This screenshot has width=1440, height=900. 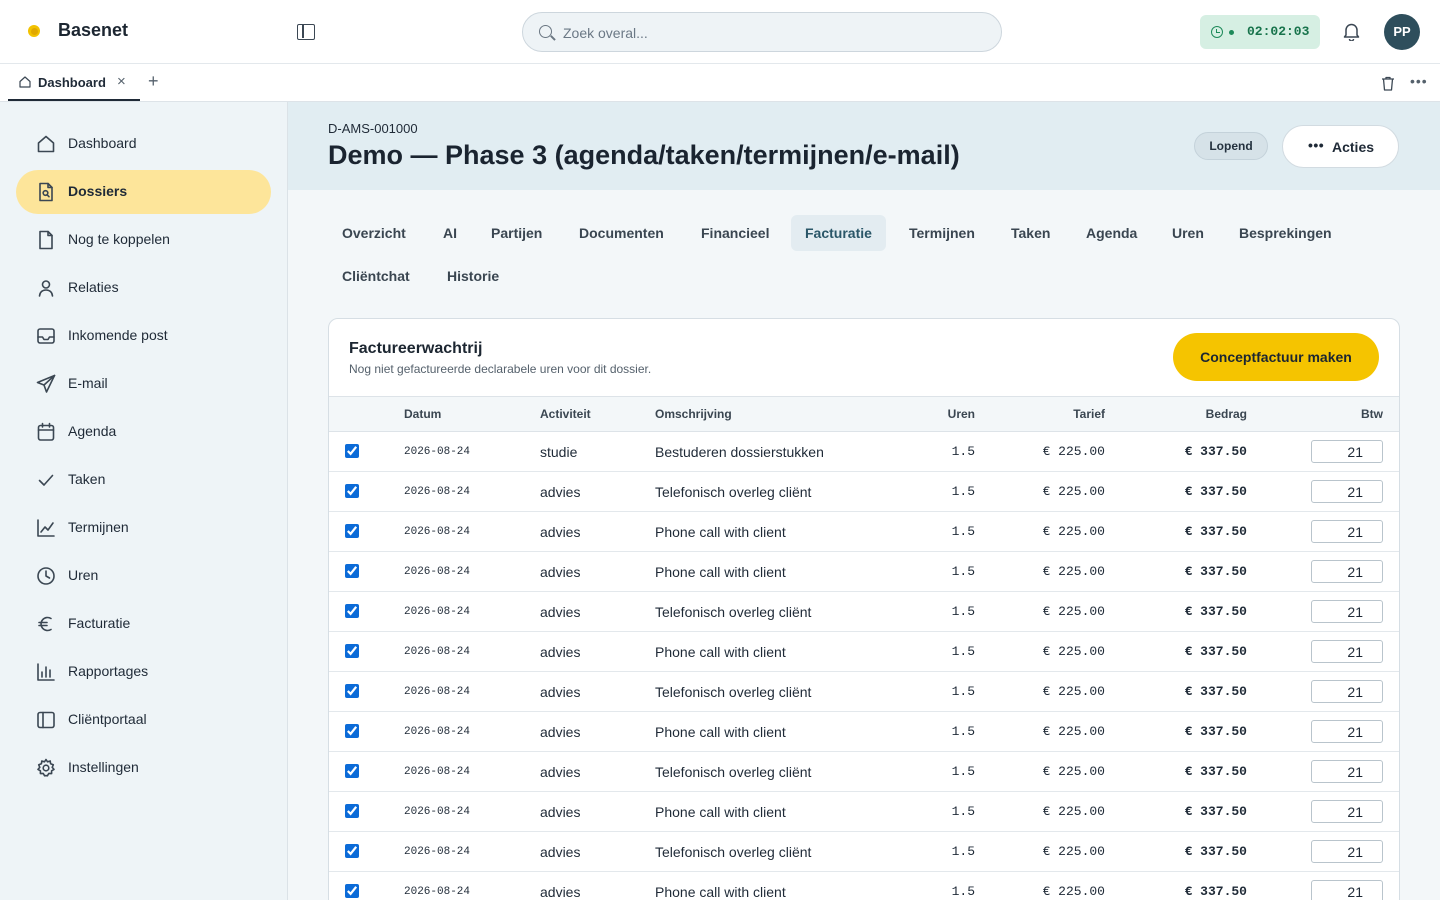 What do you see at coordinates (143, 240) in the screenshot?
I see `sidebar-item-nog-te-koppelen: Nog te koppelen` at bounding box center [143, 240].